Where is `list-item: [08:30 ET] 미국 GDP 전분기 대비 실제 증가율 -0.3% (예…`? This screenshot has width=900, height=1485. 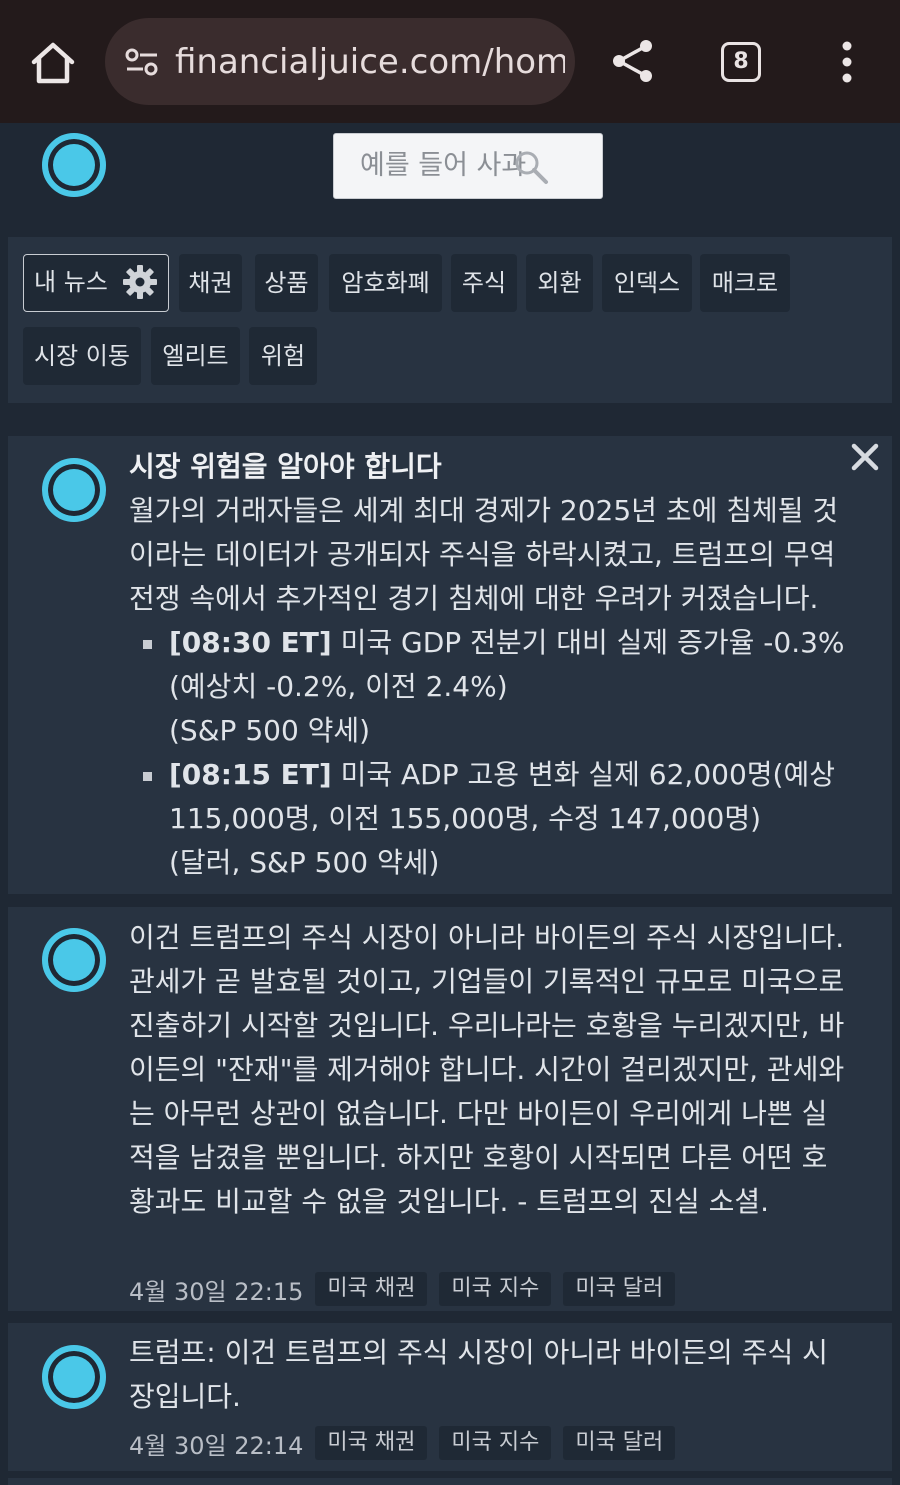 list-item: [08:30 ET] 미국 GDP 전분기 대비 실제 증가율 -0.3% (예… is located at coordinates (489, 687).